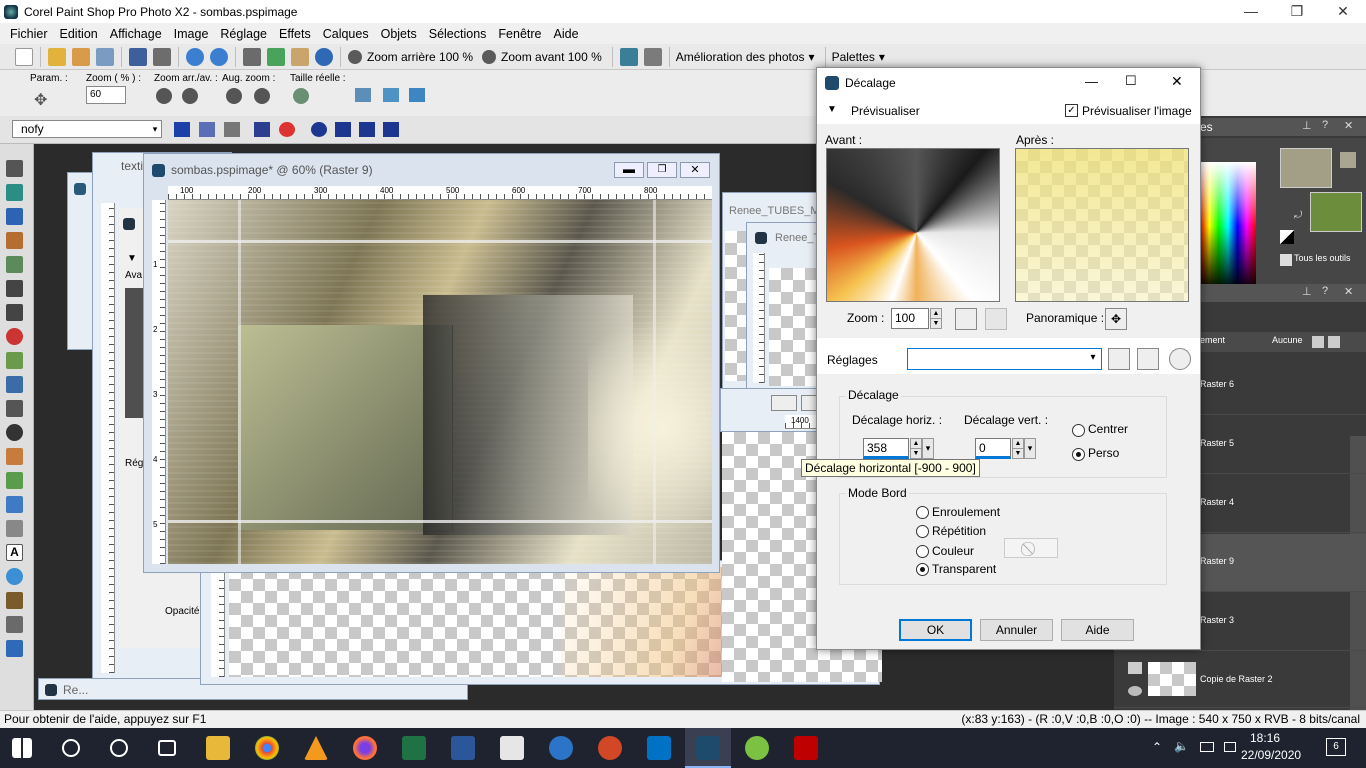  I want to click on dropper-tool-icon, so click(14, 264).